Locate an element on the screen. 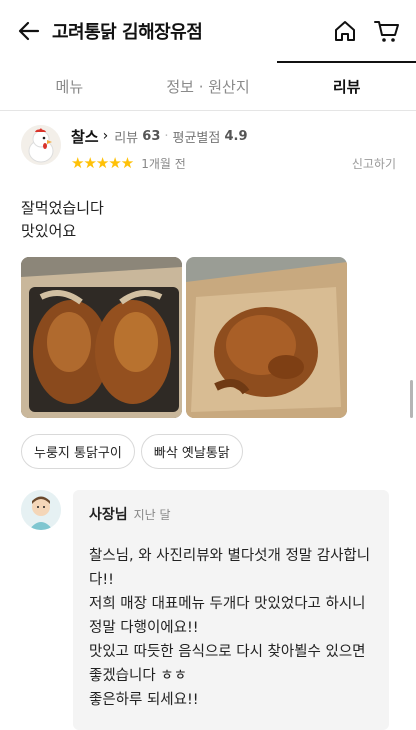  menu-tag: 누룽지 통닭구이 is located at coordinates (78, 451).